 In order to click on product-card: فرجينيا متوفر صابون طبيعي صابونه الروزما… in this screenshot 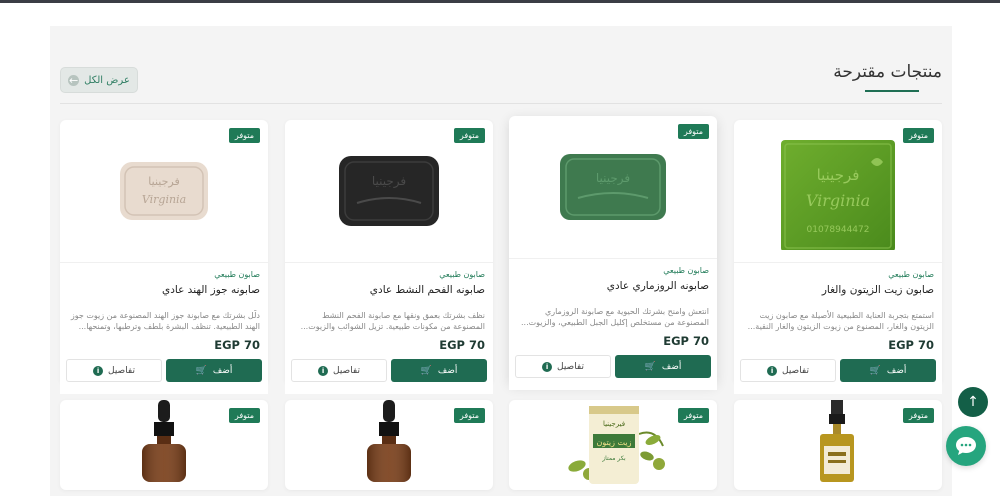, I will do `click(613, 253)`.